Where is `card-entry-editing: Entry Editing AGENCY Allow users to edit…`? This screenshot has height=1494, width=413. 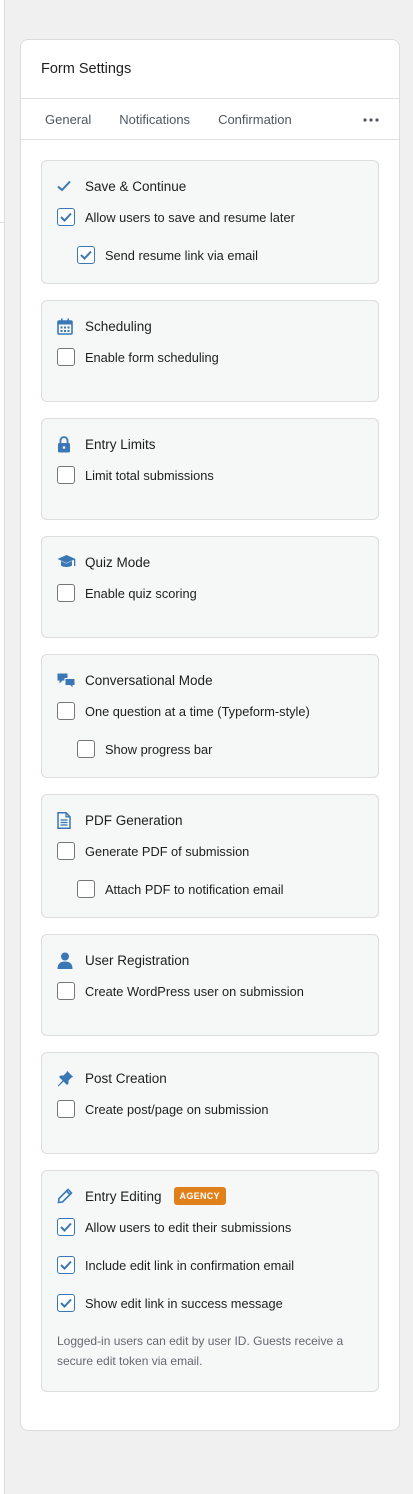 card-entry-editing: Entry Editing AGENCY Allow users to edit… is located at coordinates (210, 1281).